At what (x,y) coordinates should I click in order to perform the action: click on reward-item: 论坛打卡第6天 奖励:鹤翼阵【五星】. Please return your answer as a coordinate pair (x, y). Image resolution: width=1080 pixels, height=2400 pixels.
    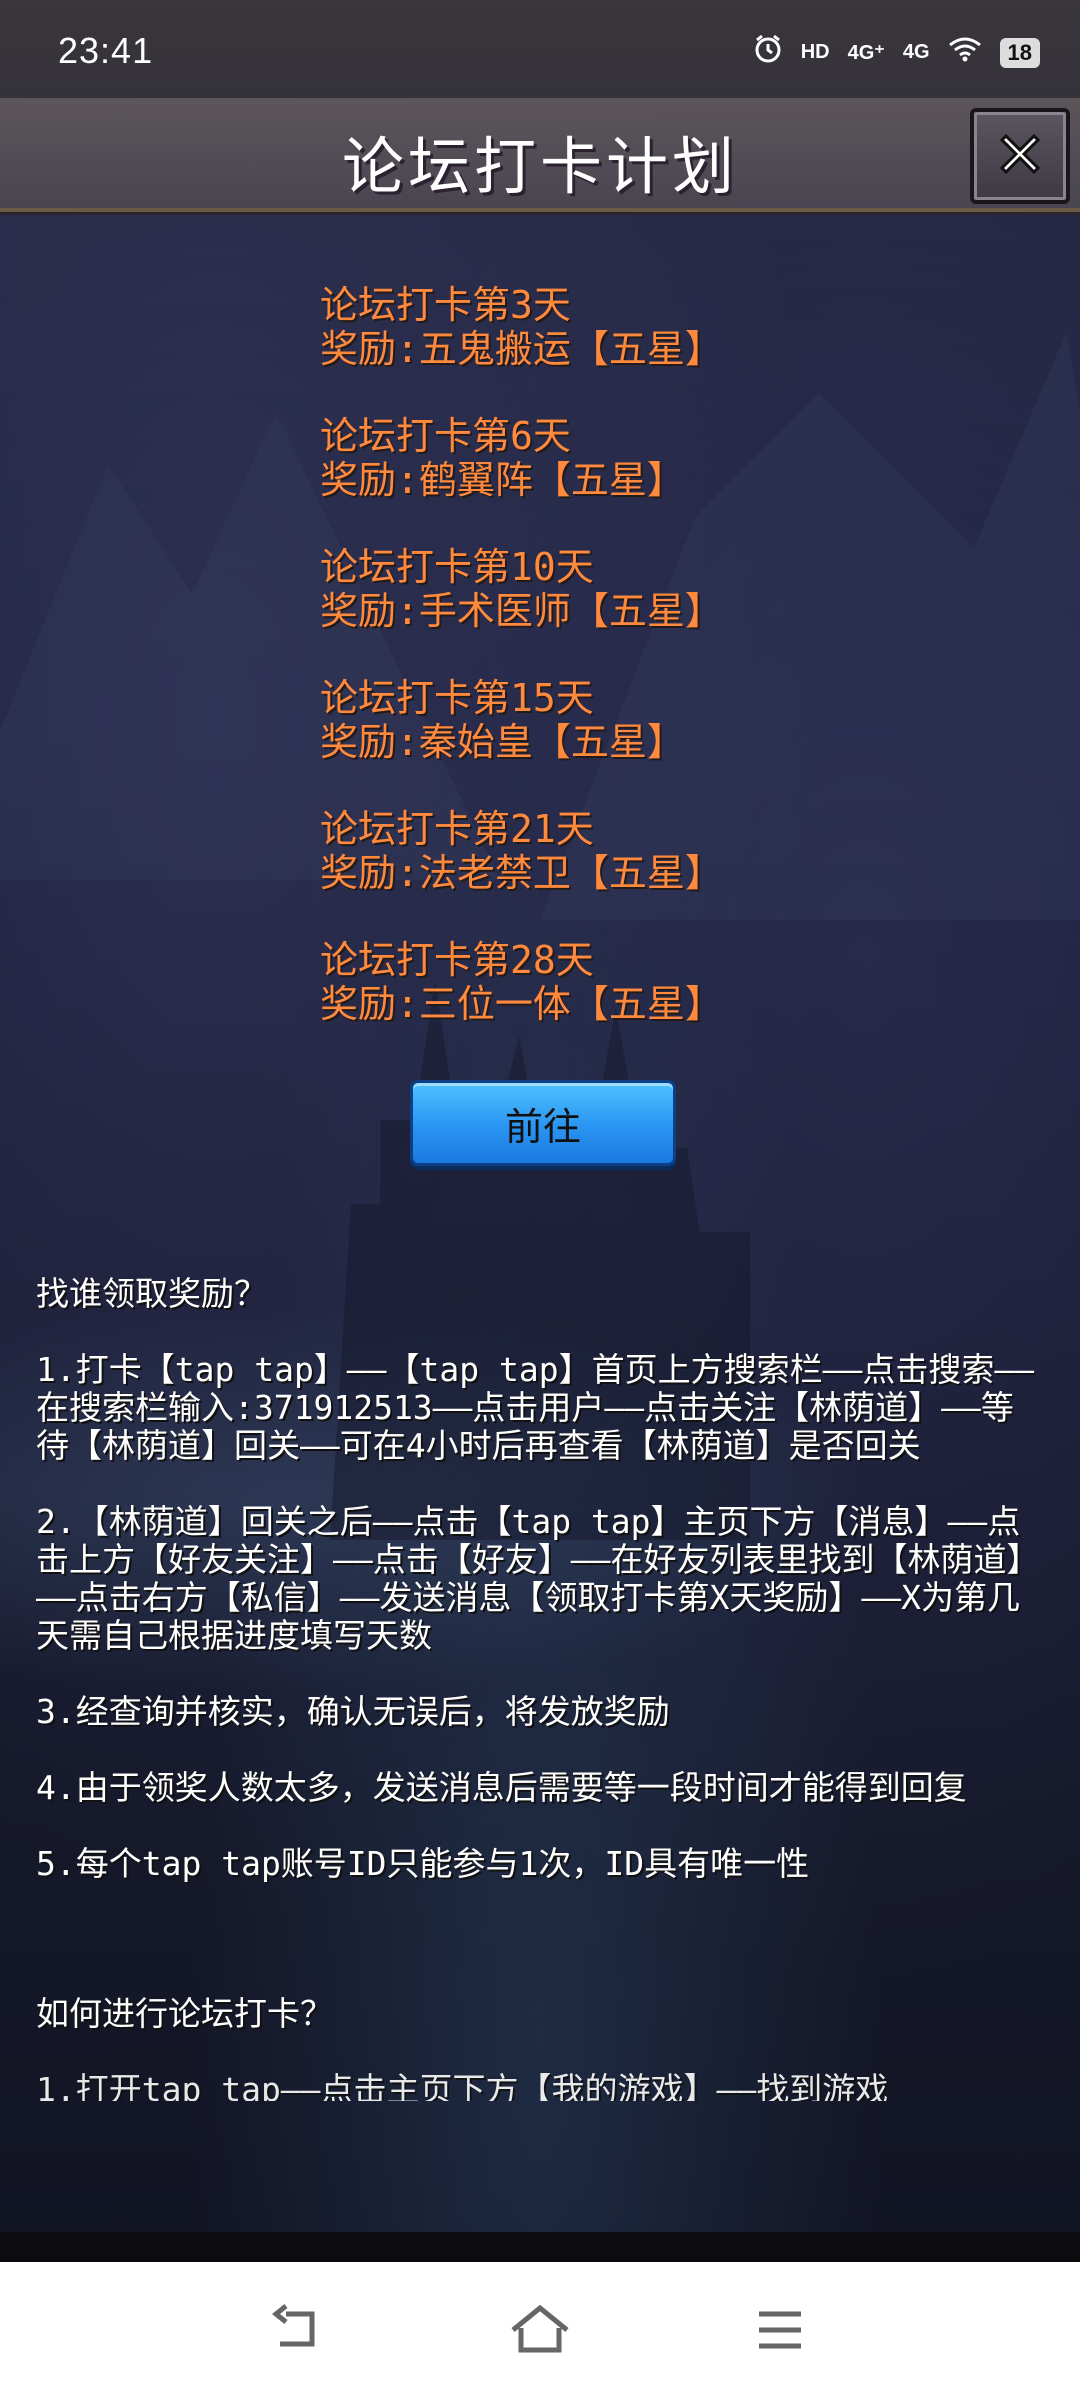
    Looking at the image, I should click on (521, 458).